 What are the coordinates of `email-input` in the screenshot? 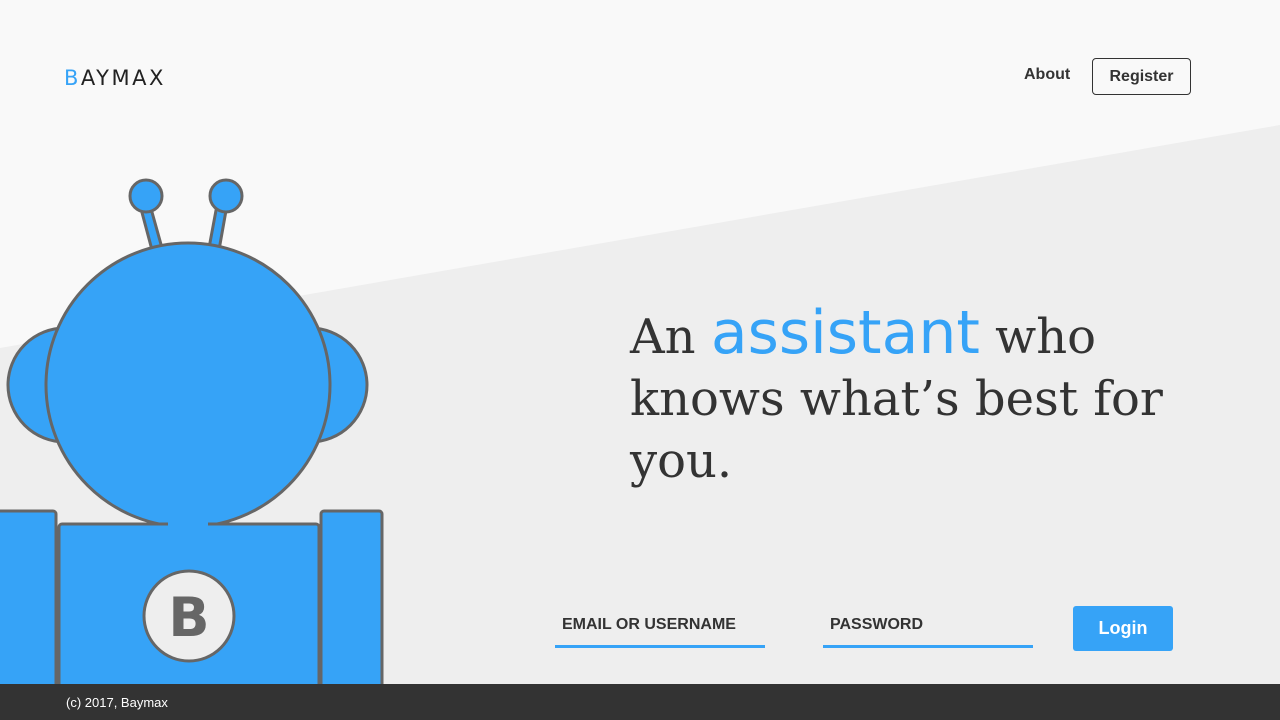 It's located at (660, 624).